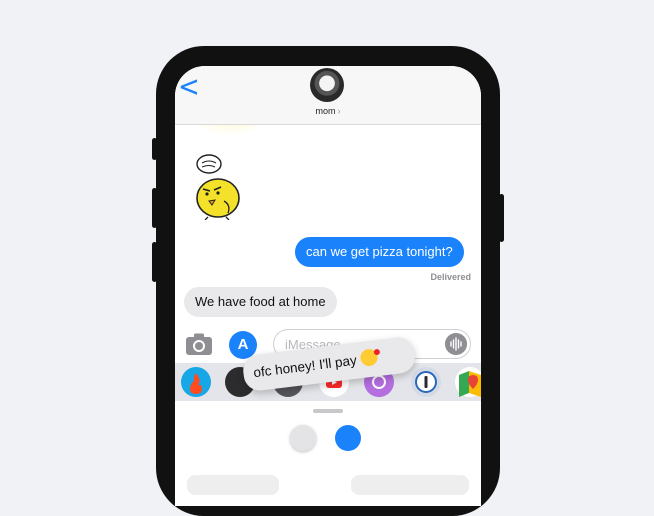 The width and height of the screenshot is (654, 516). I want to click on chevron-left-icon: <, so click(189, 87).